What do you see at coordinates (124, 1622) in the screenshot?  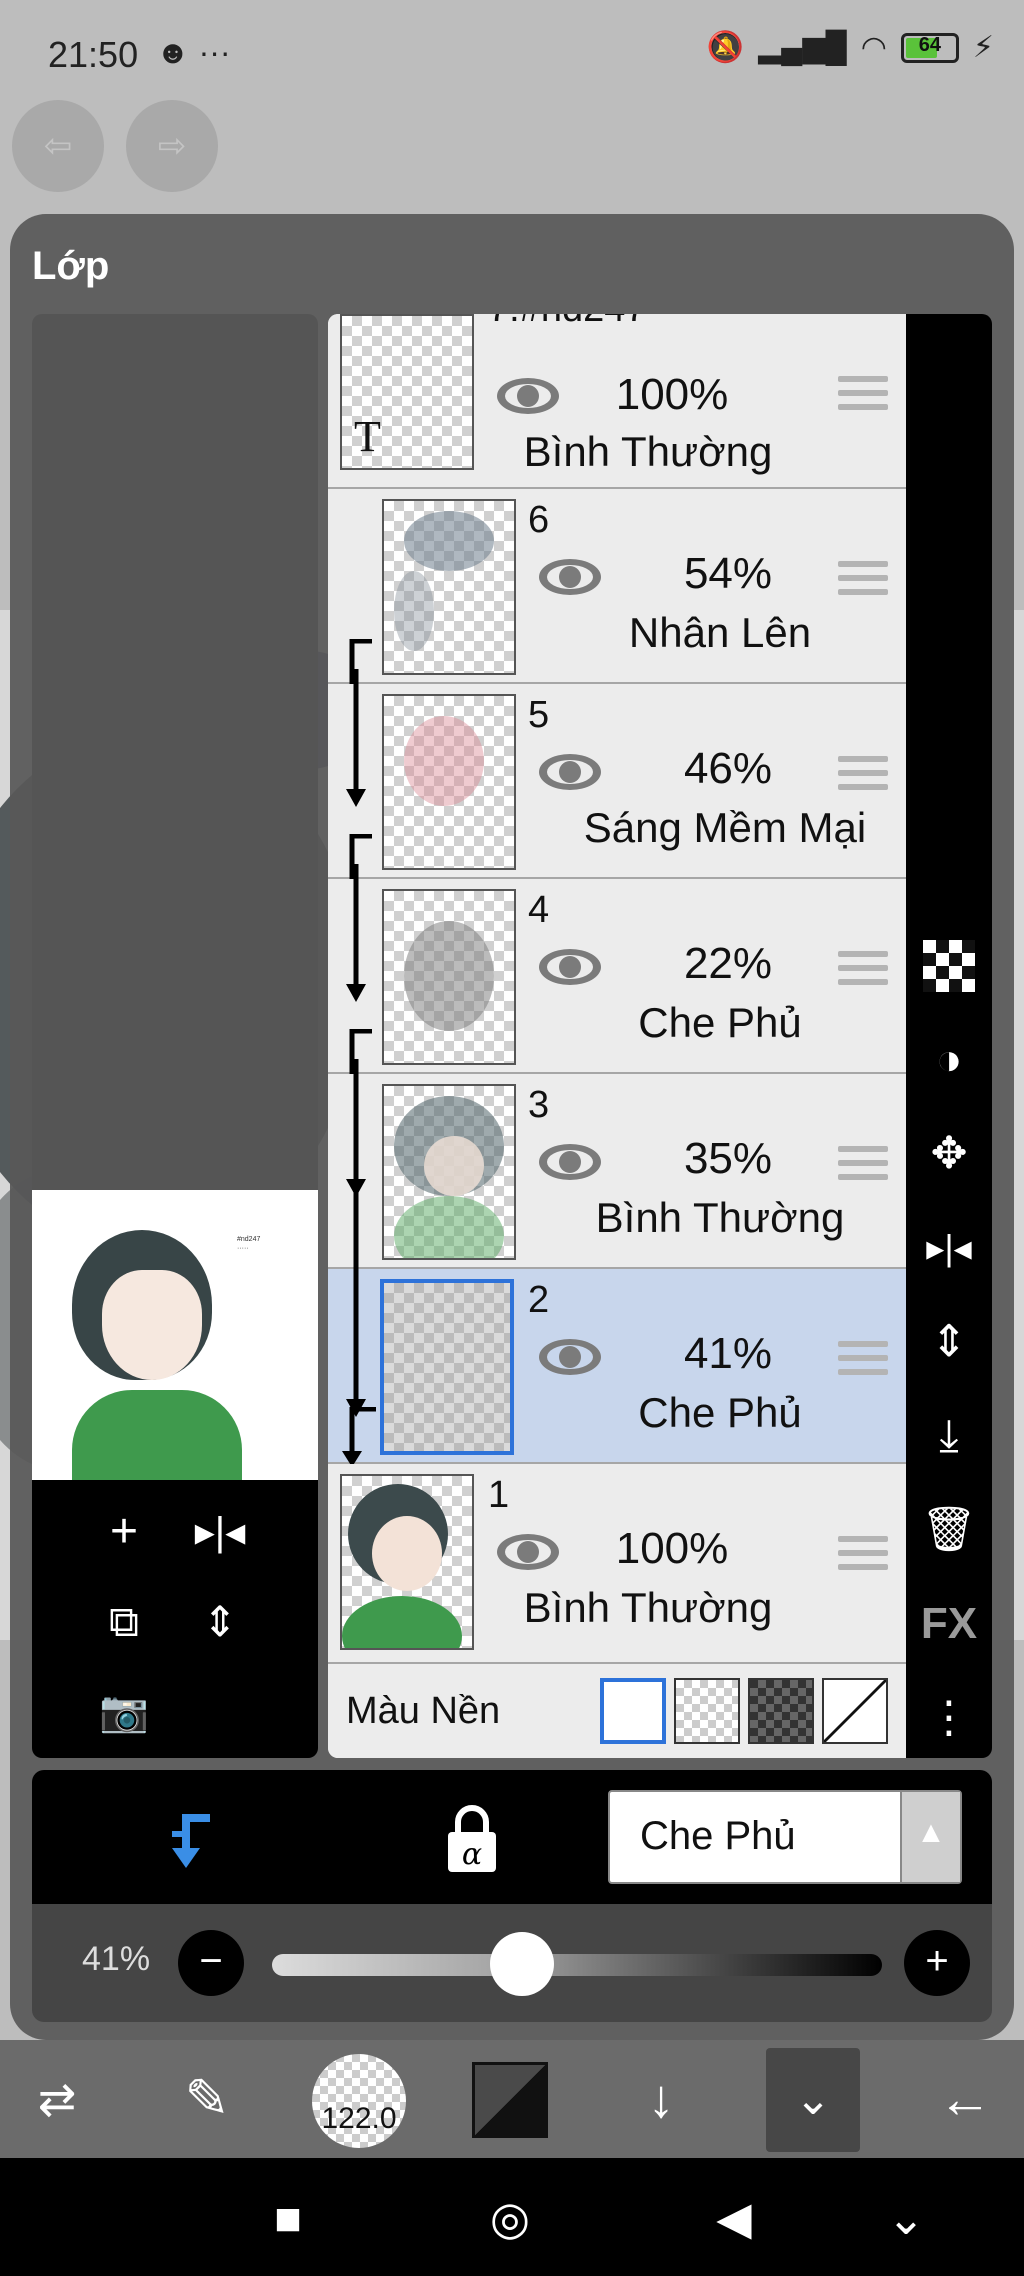 I see `duplicate-layer-icon: ⧉` at bounding box center [124, 1622].